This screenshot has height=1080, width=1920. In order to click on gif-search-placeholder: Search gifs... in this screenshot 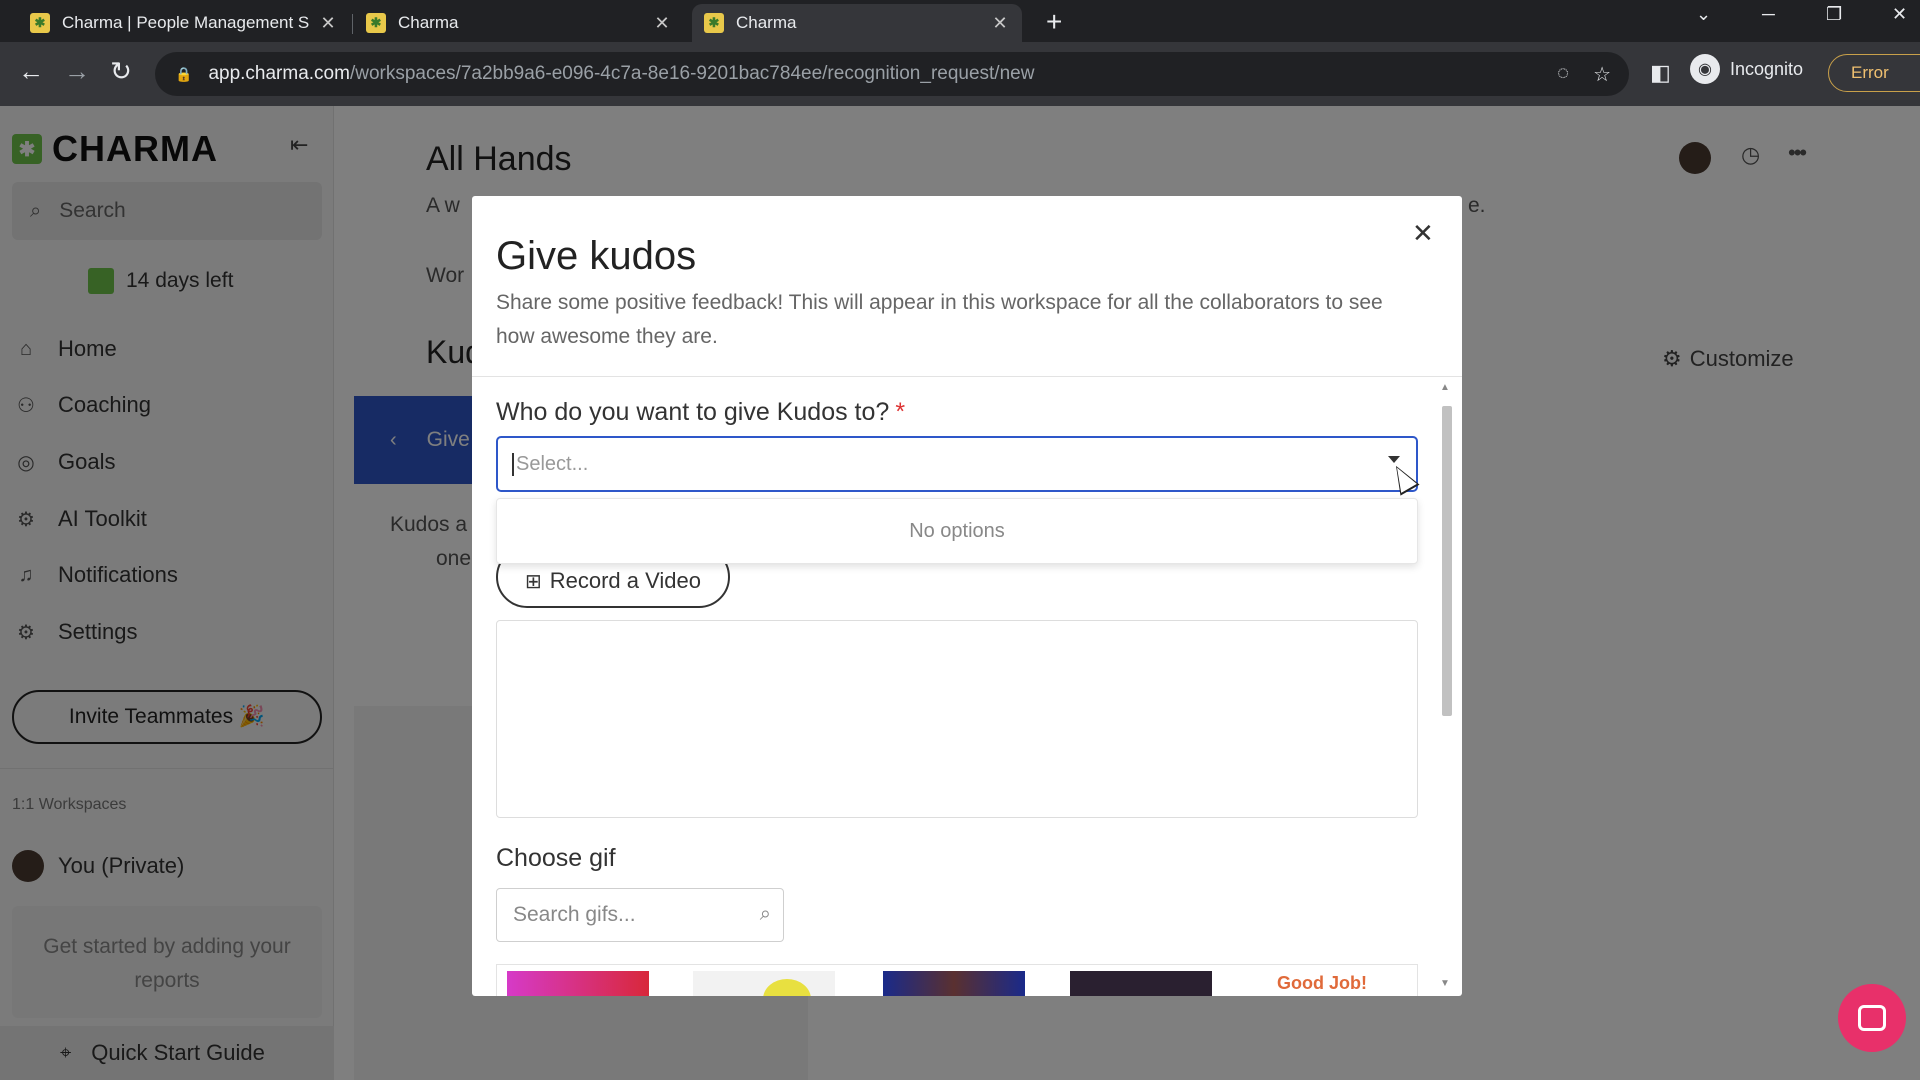, I will do `click(574, 914)`.